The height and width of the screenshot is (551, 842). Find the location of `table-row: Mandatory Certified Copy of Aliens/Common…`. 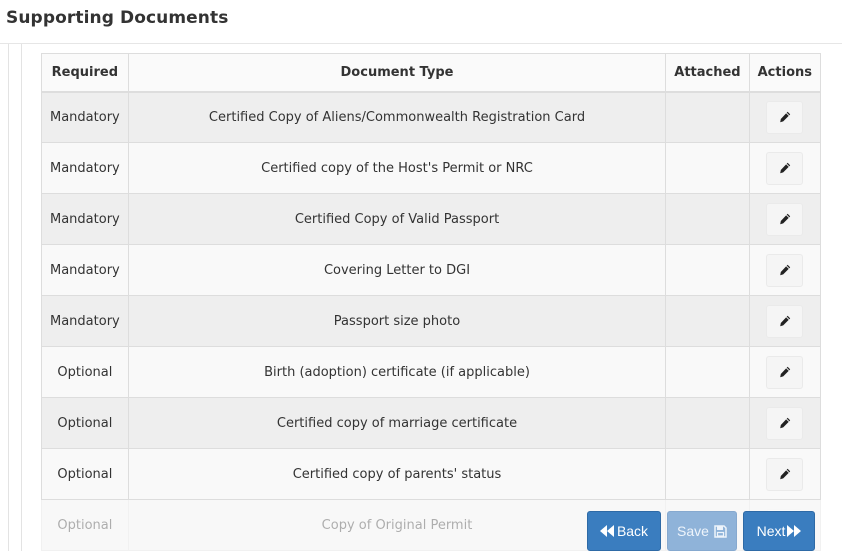

table-row: Mandatory Certified Copy of Aliens/Common… is located at coordinates (431, 117).